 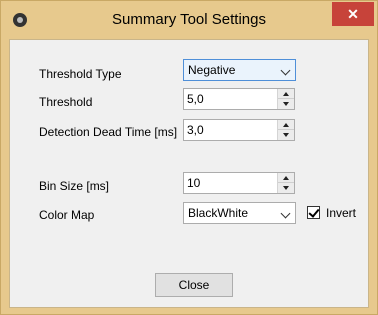 What do you see at coordinates (239, 183) in the screenshot?
I see `bin-size-stepper: 10` at bounding box center [239, 183].